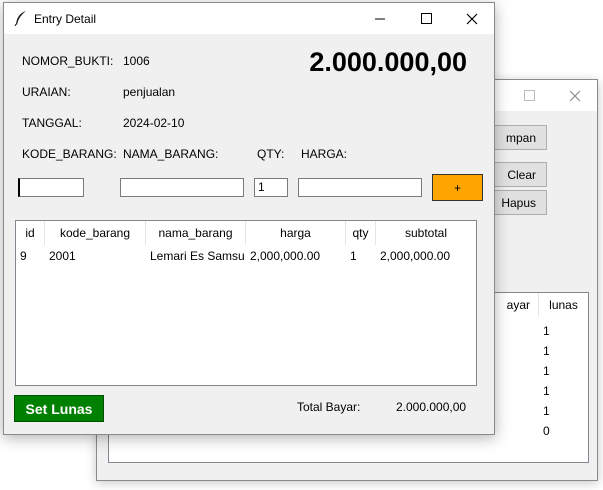  I want to click on main-close-button, so click(575, 95).